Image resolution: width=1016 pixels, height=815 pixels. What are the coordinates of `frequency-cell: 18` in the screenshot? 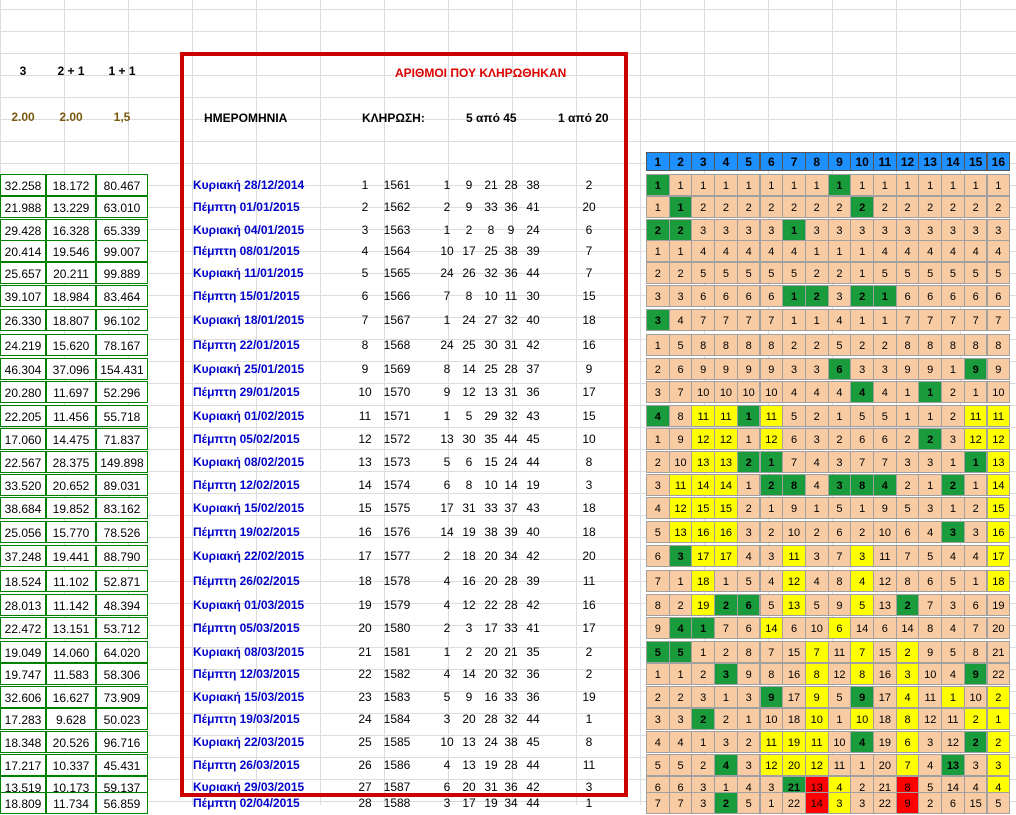 It's located at (703, 581).